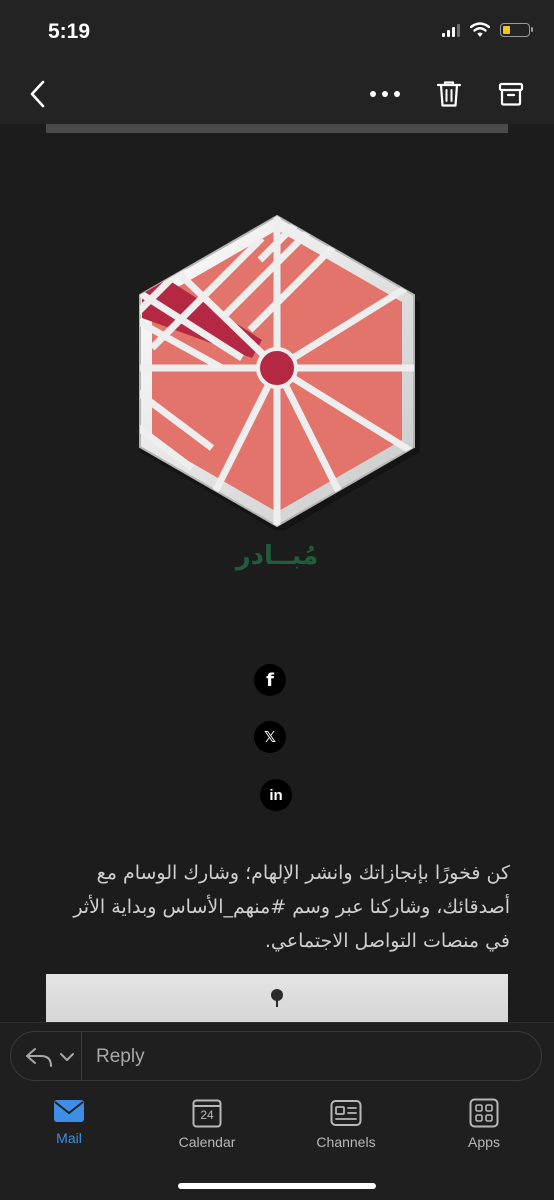  Describe the element at coordinates (81, 1056) in the screenshot. I see `reply-divider` at that location.